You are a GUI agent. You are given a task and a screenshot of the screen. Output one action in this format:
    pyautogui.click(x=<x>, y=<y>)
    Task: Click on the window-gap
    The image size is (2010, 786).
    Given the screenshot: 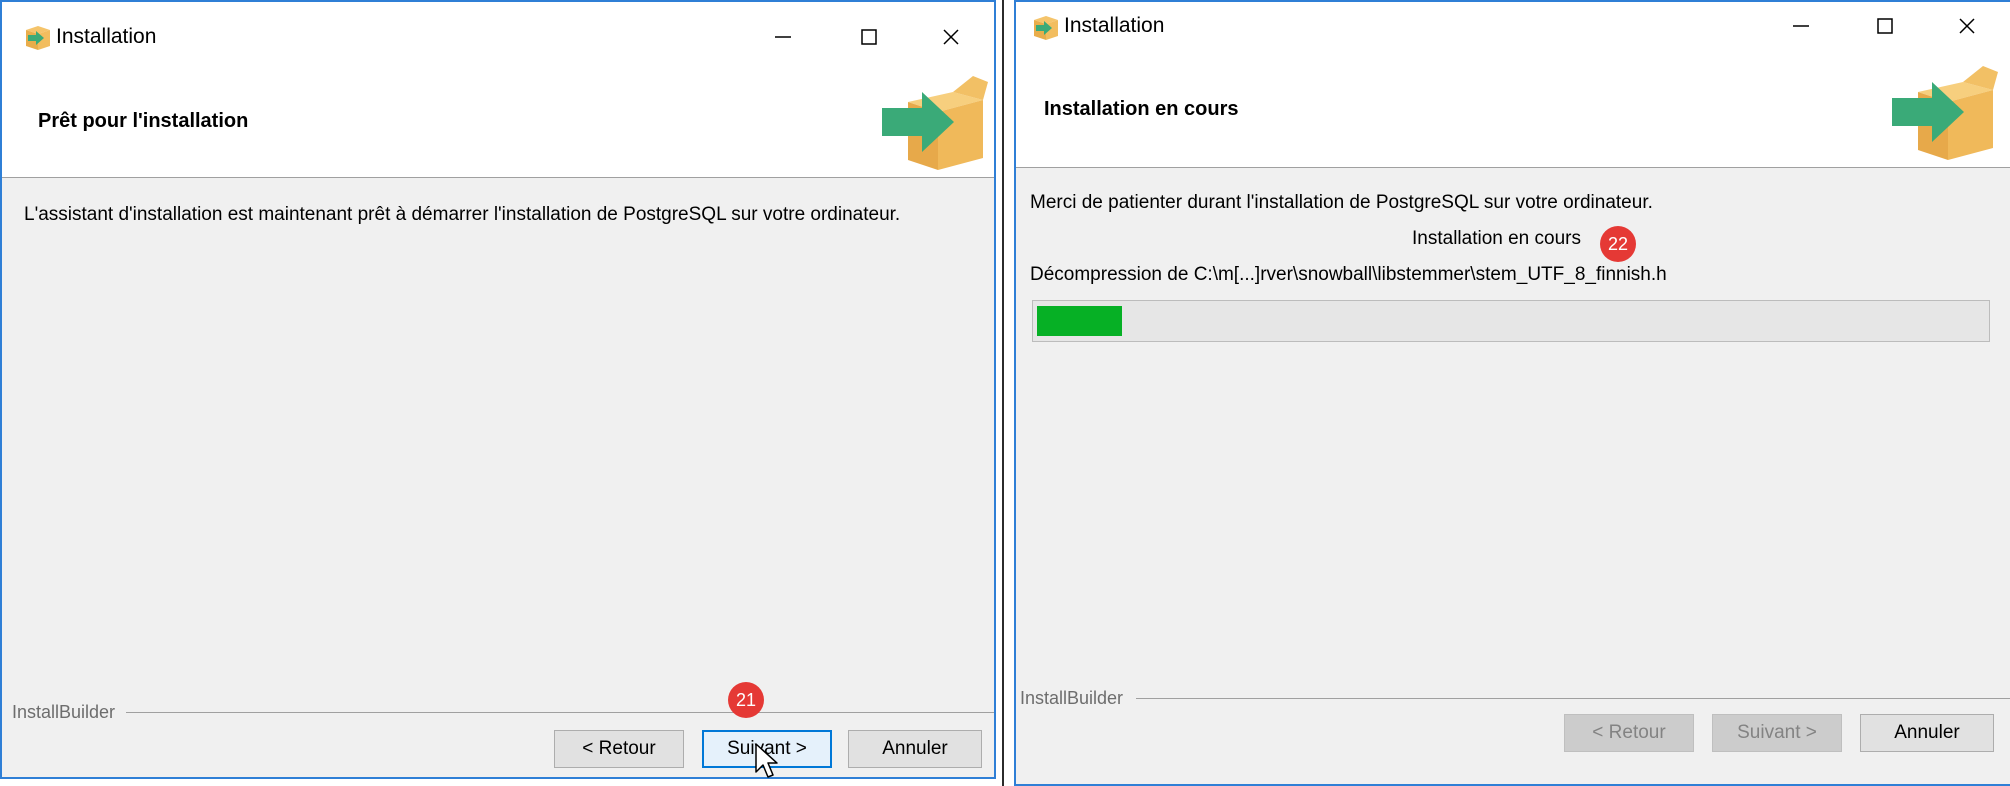 What is the action you would take?
    pyautogui.click(x=1005, y=393)
    